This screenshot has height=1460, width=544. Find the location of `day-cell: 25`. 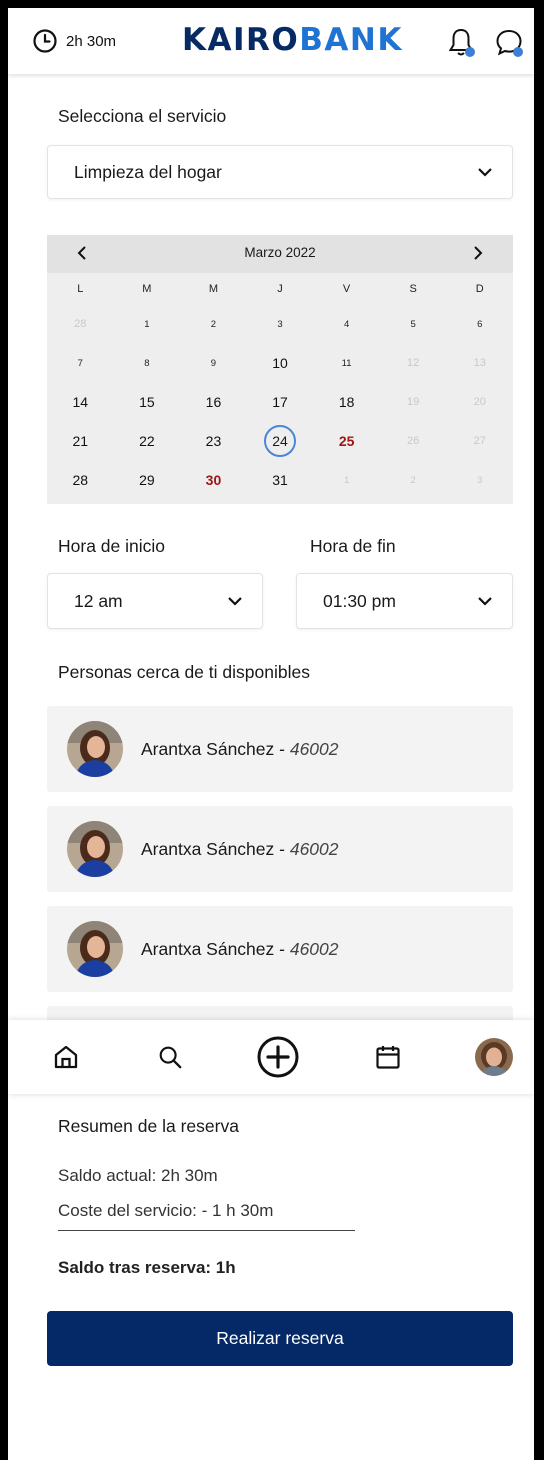

day-cell: 25 is located at coordinates (346, 441).